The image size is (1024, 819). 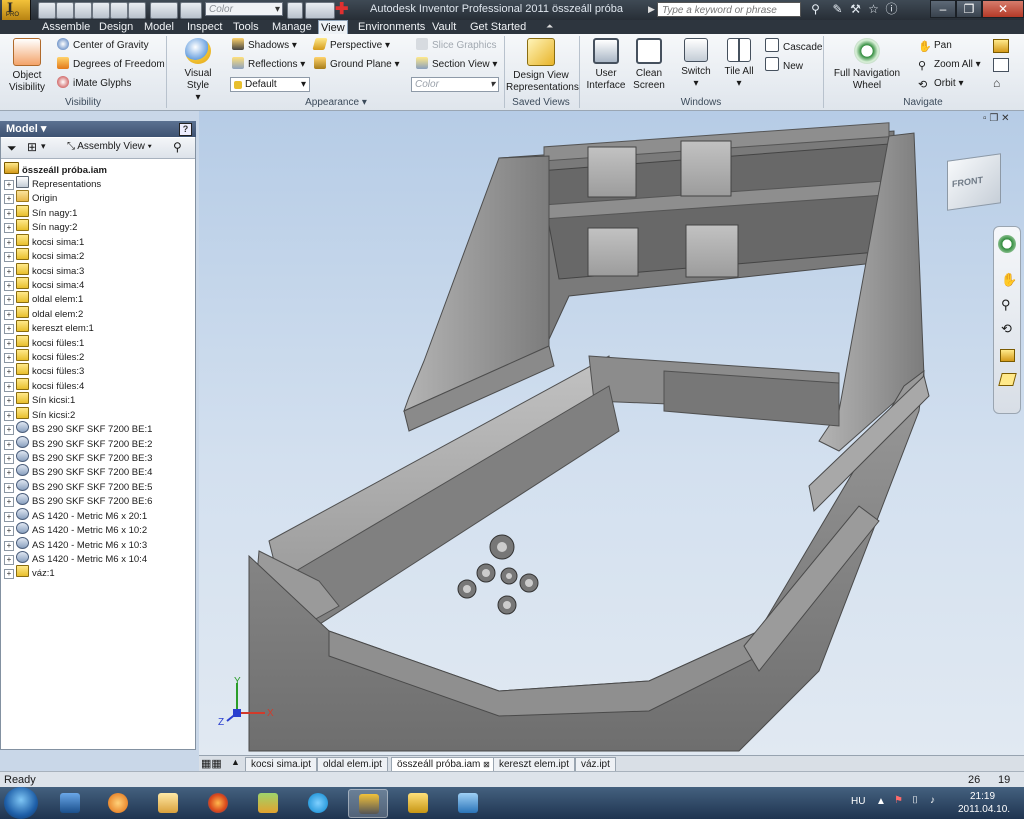 I want to click on tab-inspect: Inspect, so click(x=204, y=27).